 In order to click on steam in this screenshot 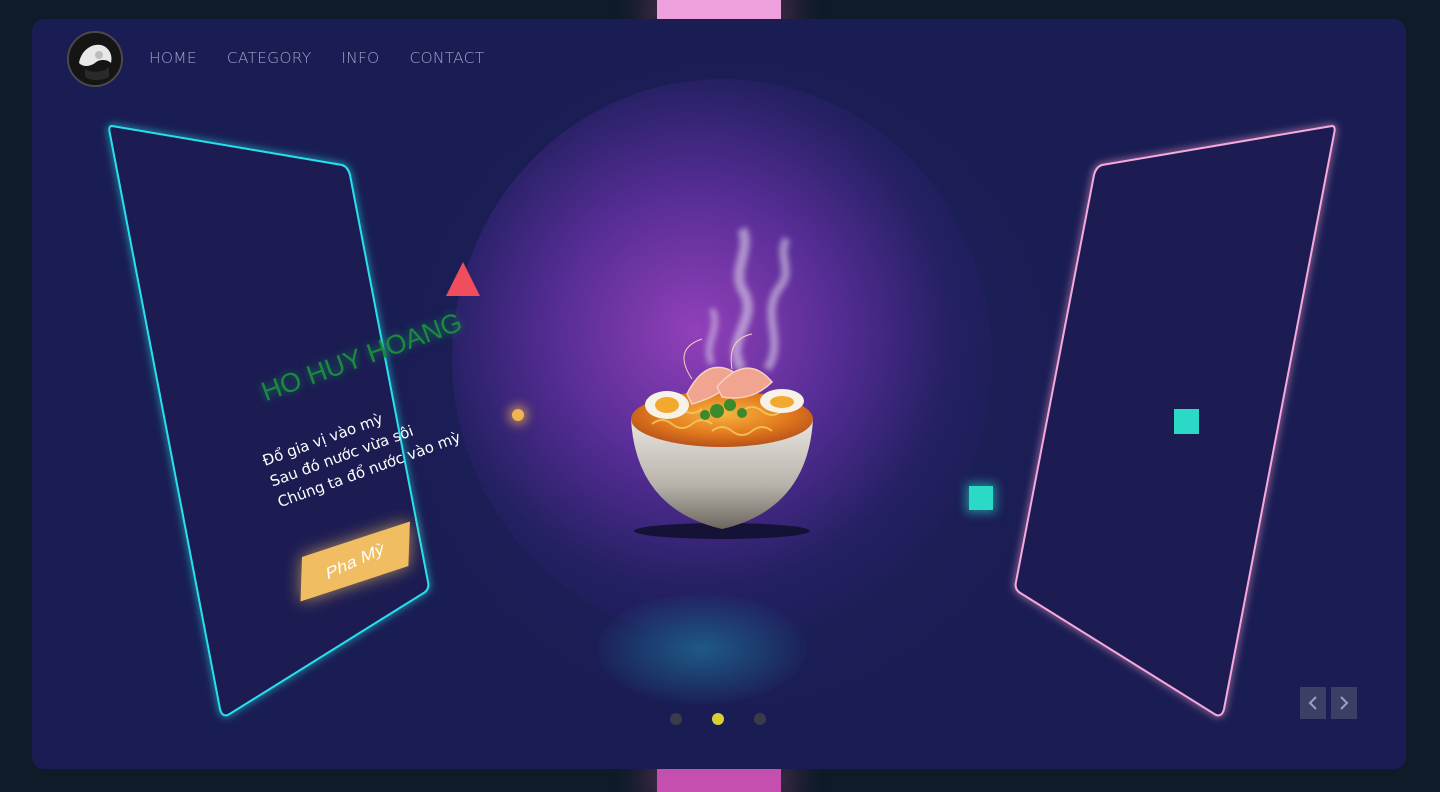, I will do `click(748, 299)`.